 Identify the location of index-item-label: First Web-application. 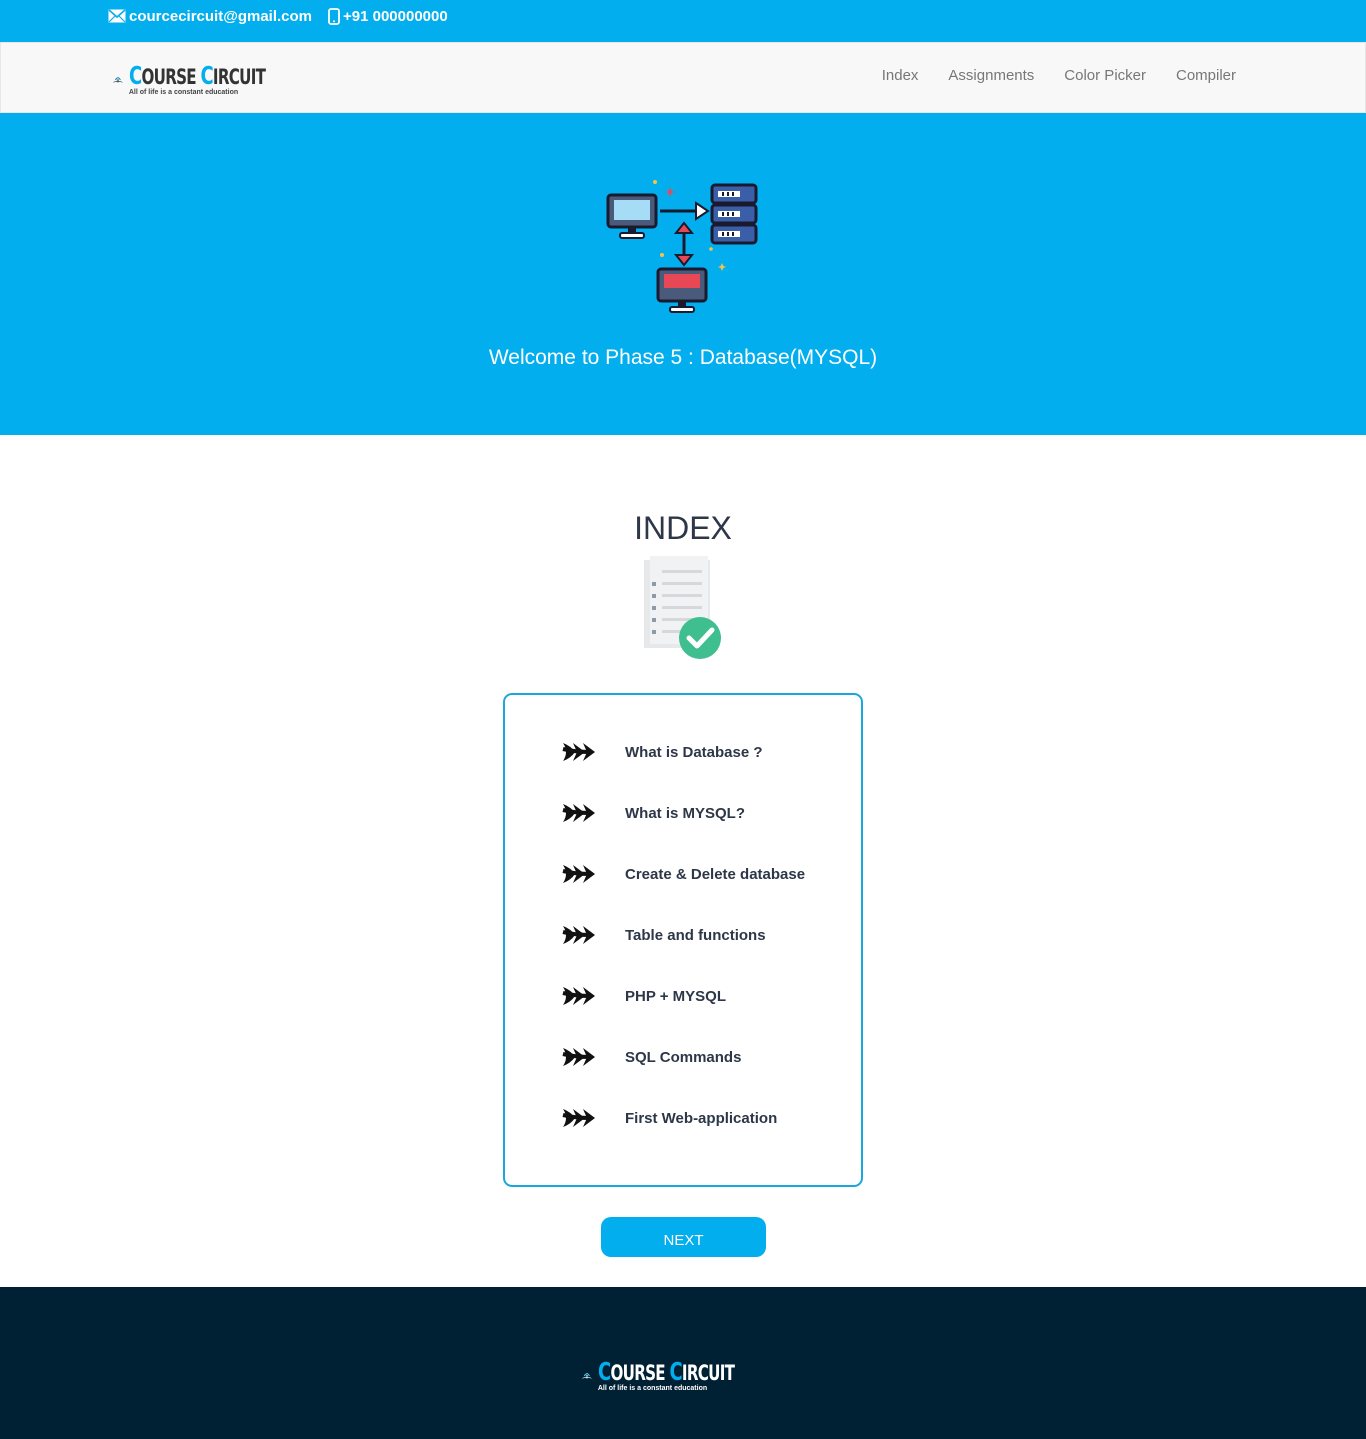
(701, 1118).